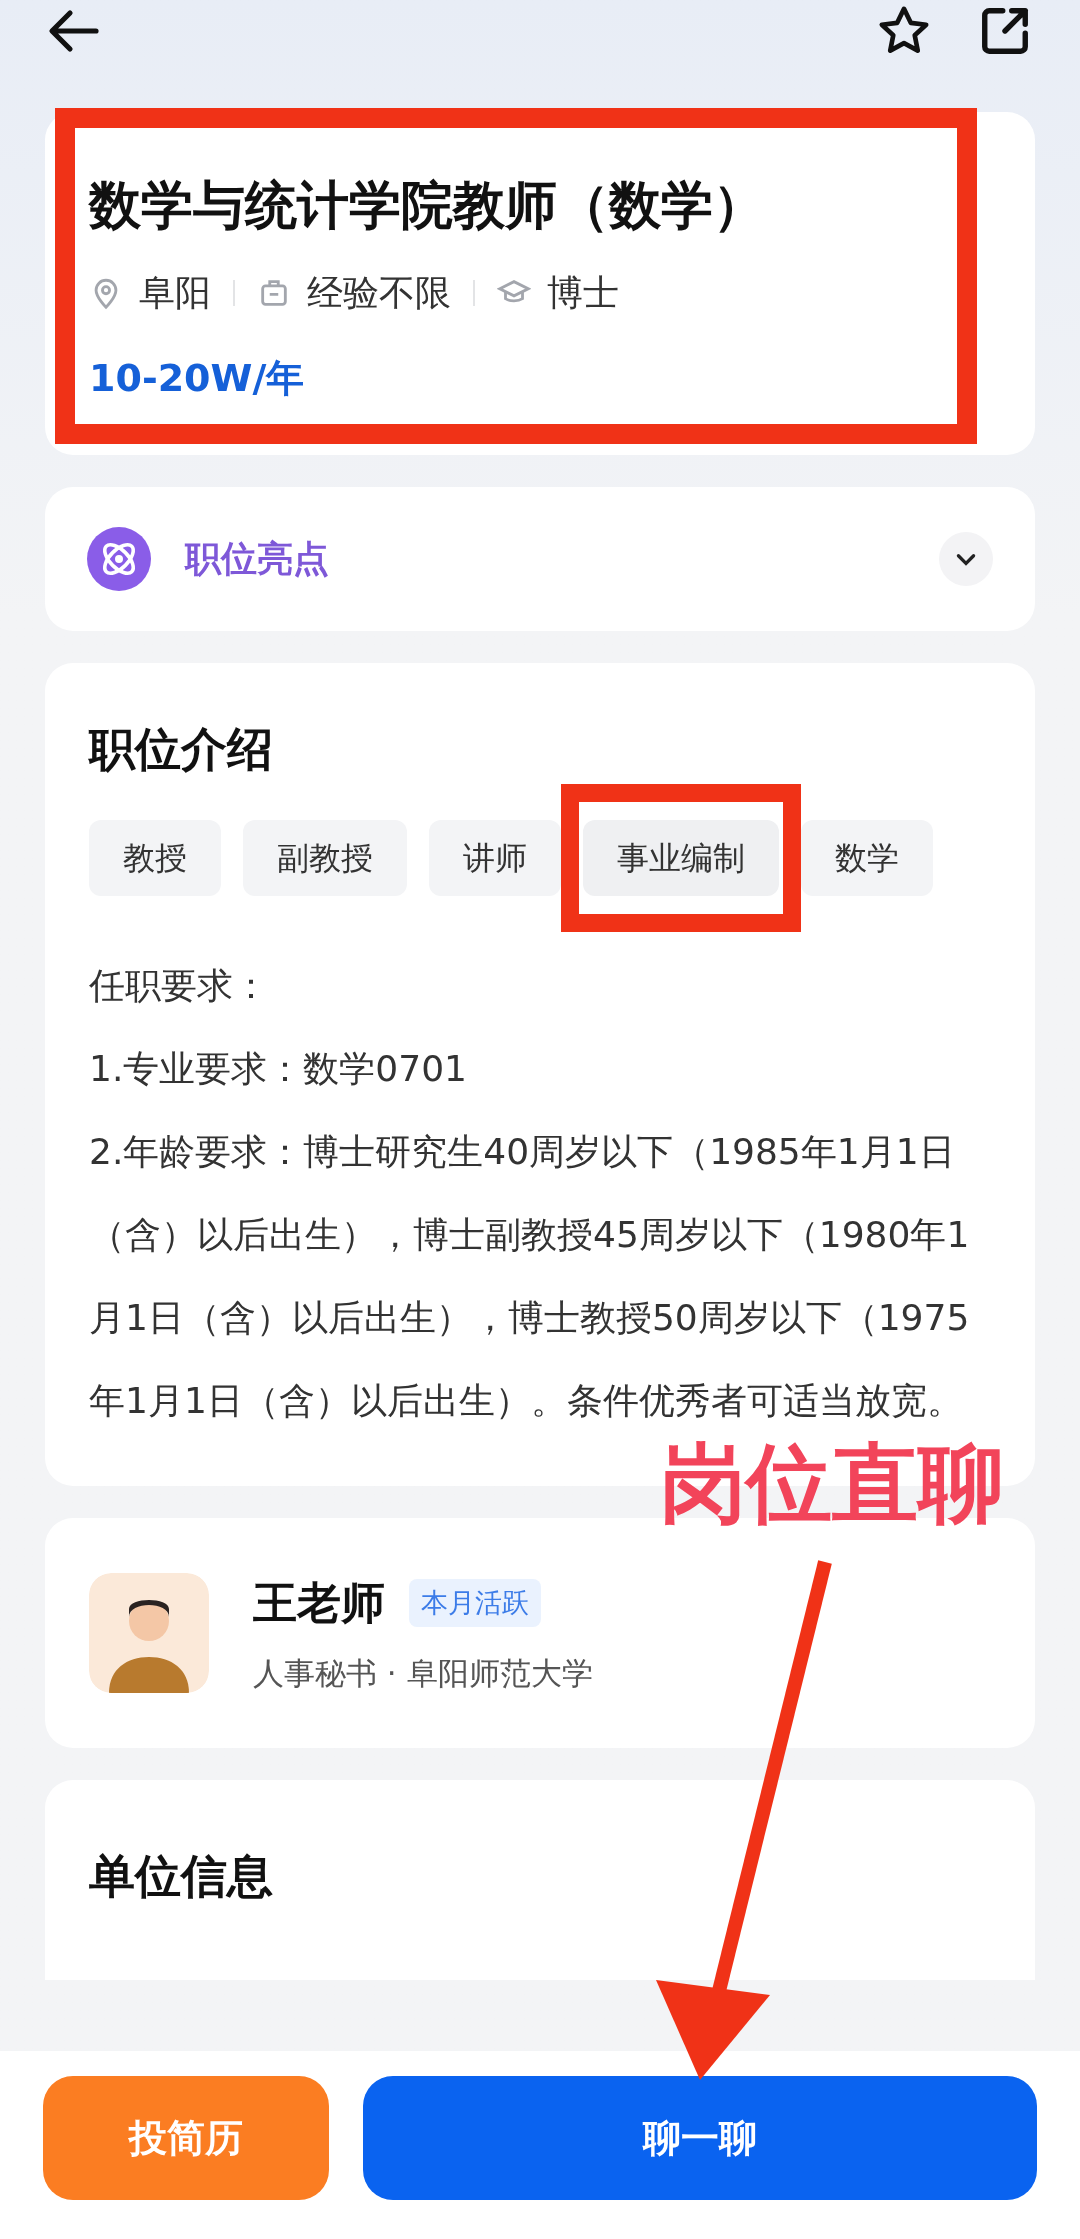  Describe the element at coordinates (278, 1069) in the screenshot. I see `requirement-text: 1.专业要求：数学0701` at that location.